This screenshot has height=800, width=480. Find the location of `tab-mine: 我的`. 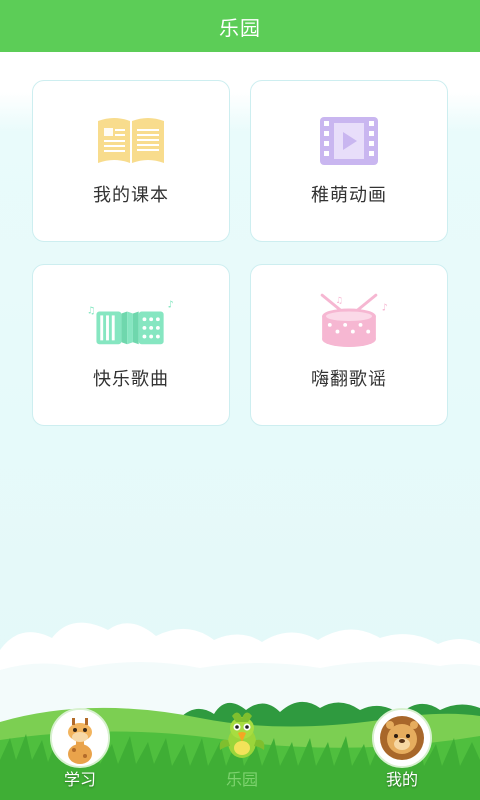

tab-mine: 我的 is located at coordinates (402, 754).